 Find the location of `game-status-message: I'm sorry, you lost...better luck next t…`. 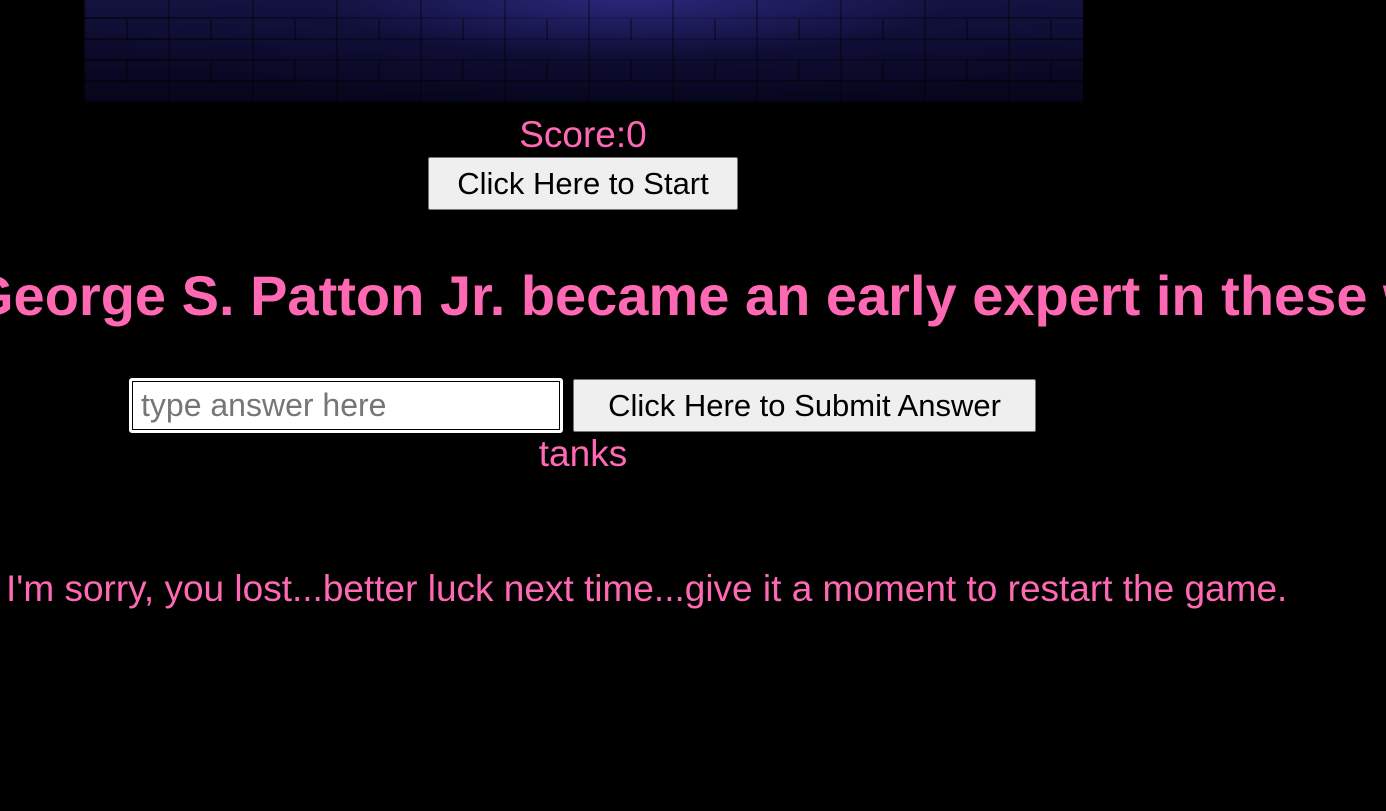

game-status-message: I'm sorry, you lost...better luck next t… is located at coordinates (647, 588).